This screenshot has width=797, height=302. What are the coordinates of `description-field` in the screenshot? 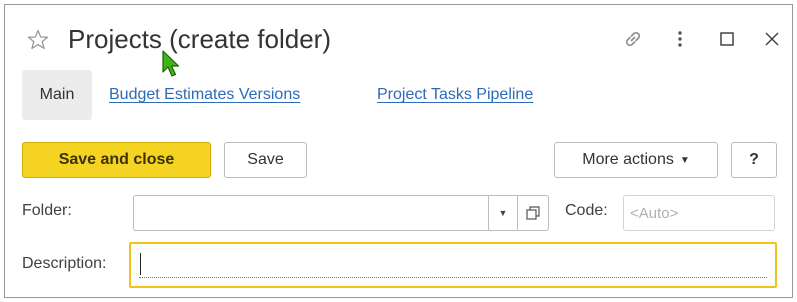 It's located at (454, 264).